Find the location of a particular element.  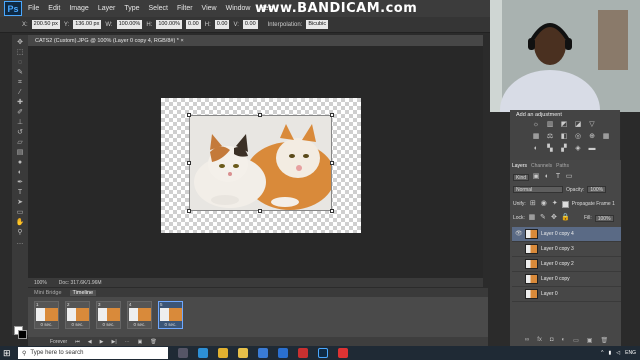

path-select-icon: ➤ is located at coordinates (20, 203).